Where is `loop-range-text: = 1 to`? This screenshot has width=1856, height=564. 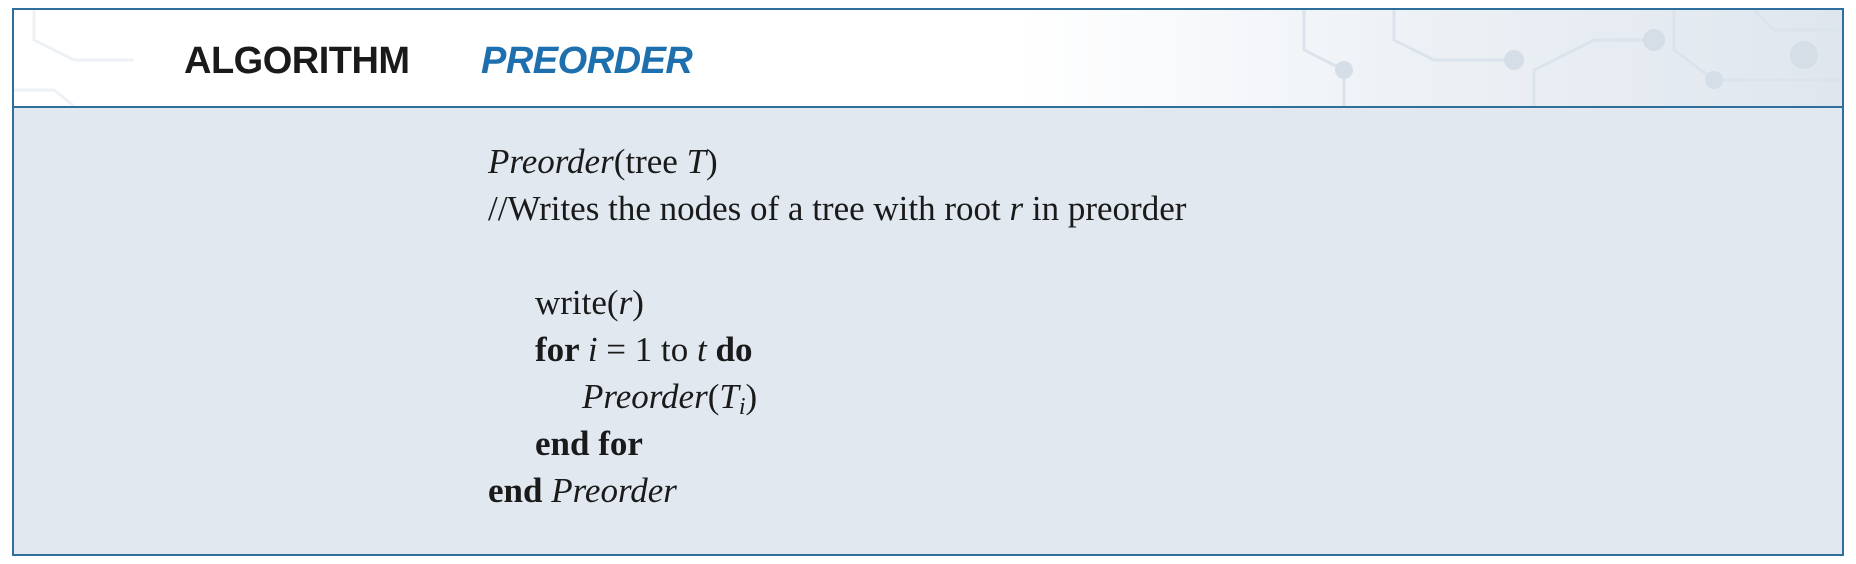 loop-range-text: = 1 to is located at coordinates (647, 349).